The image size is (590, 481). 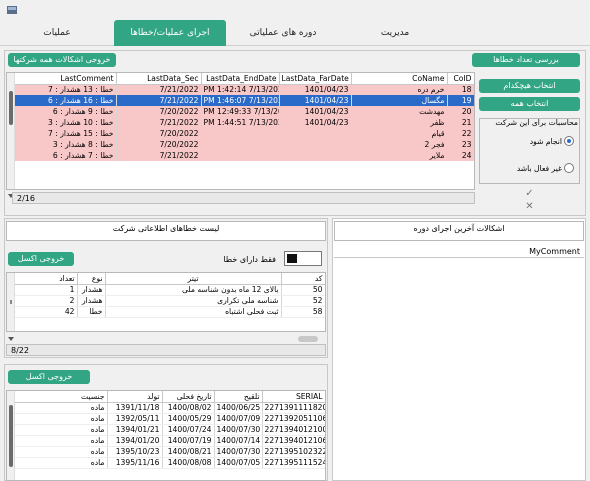 I want to click on company-last-comment: خطا : 16 هشدار : 6, so click(x=66, y=100).